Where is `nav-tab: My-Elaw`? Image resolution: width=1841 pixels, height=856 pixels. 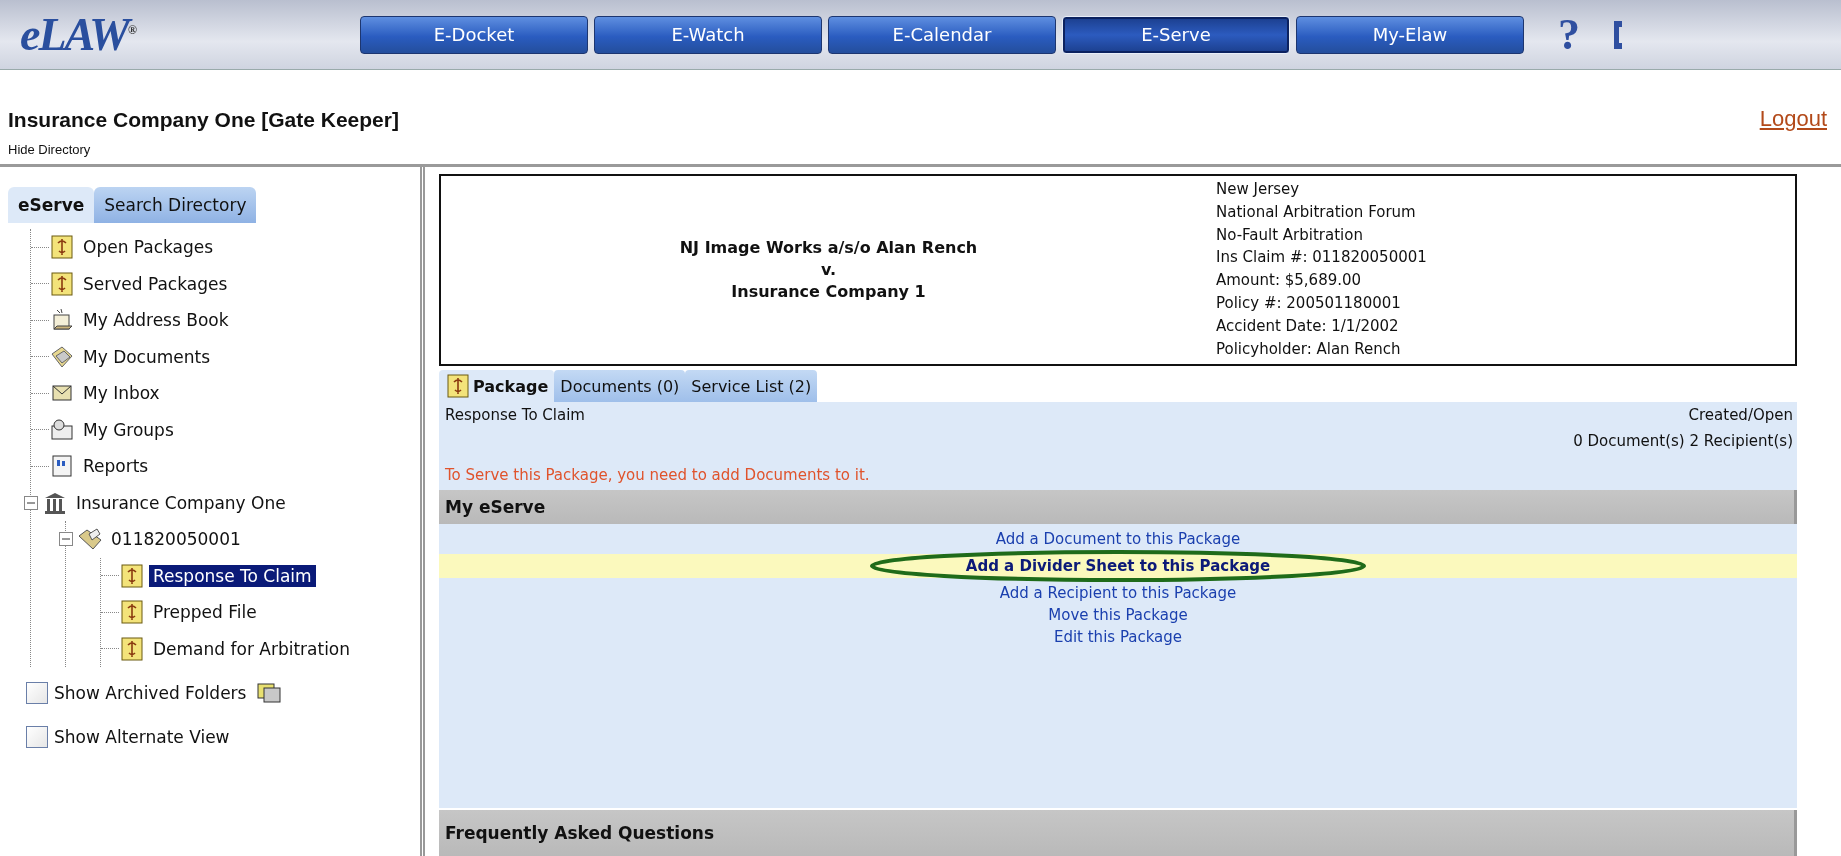 nav-tab: My-Elaw is located at coordinates (1410, 34).